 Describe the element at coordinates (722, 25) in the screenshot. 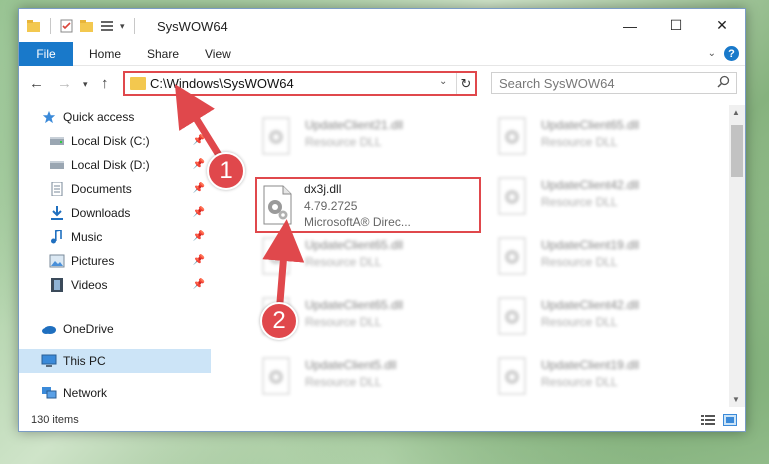

I see `close-button: ✕` at that location.